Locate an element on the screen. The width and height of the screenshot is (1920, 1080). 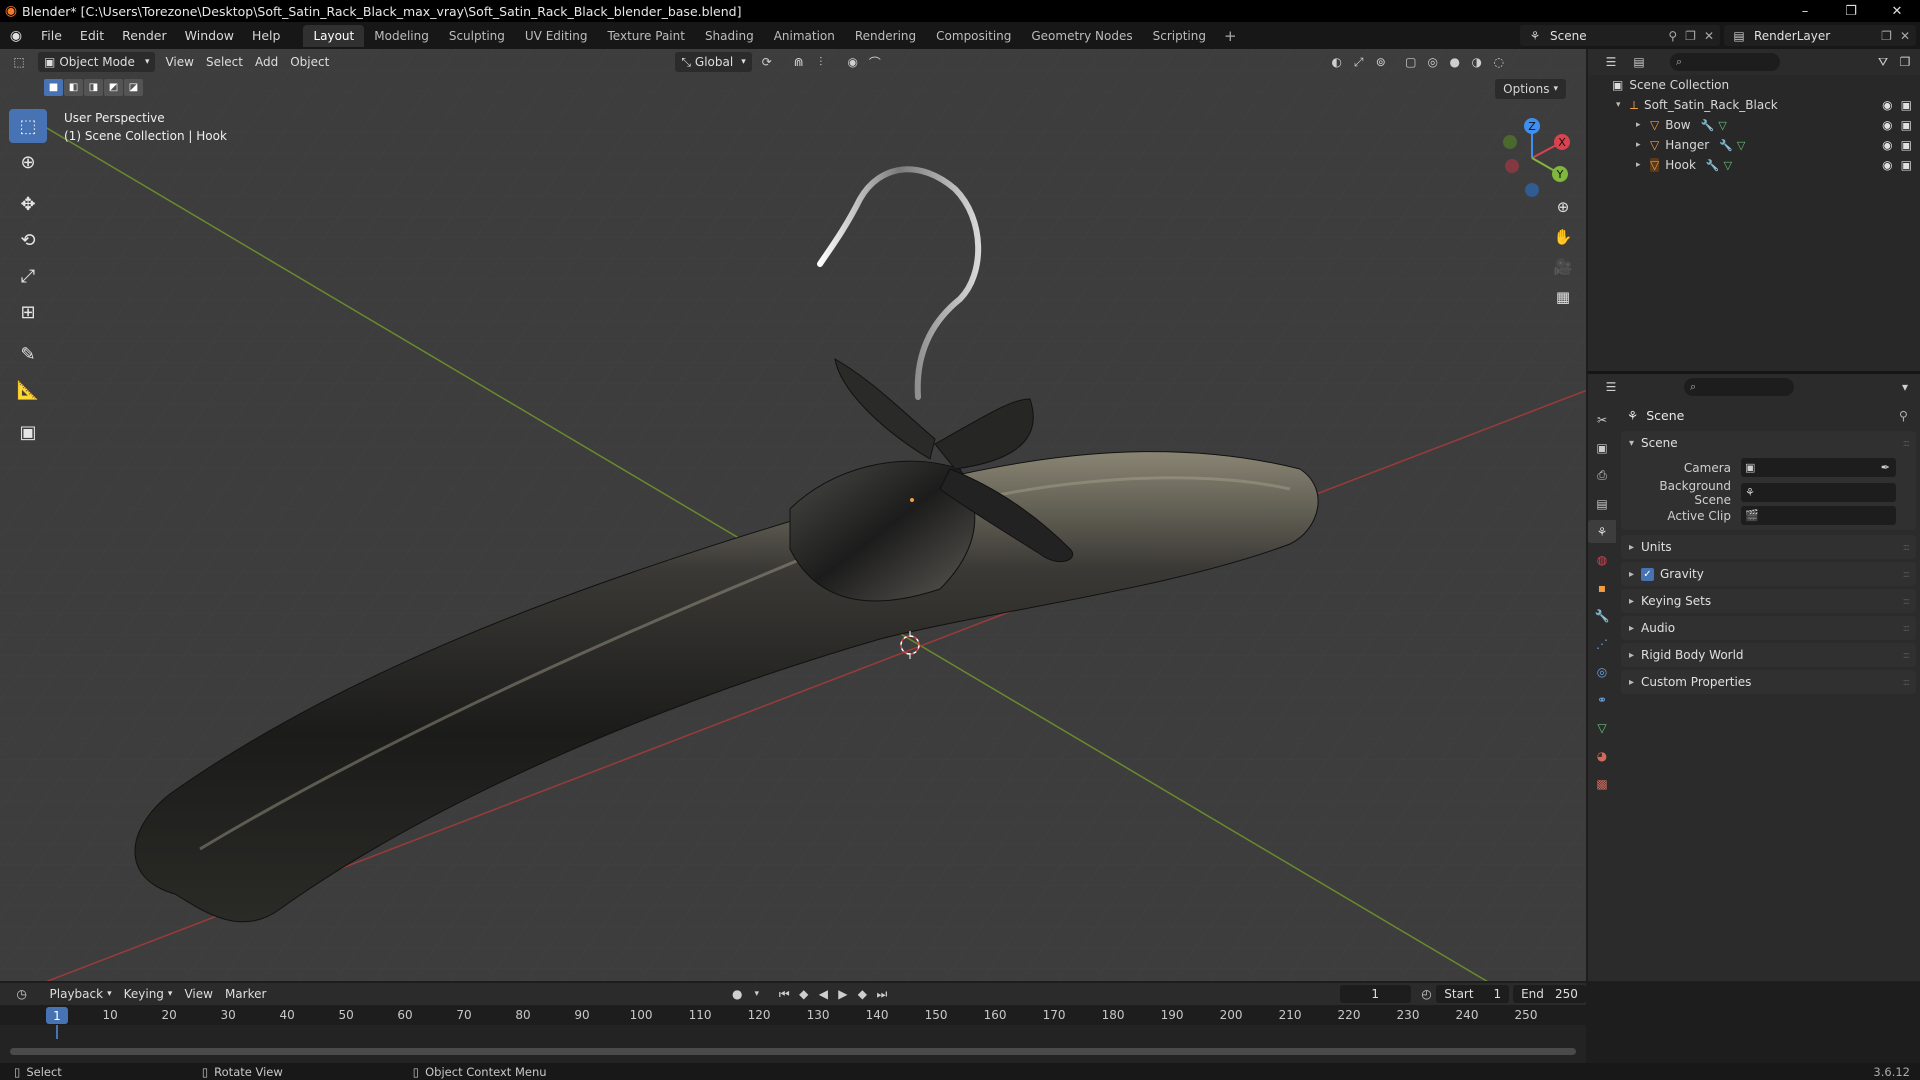
jump-to-end-icon: ⏭ is located at coordinates (882, 994).